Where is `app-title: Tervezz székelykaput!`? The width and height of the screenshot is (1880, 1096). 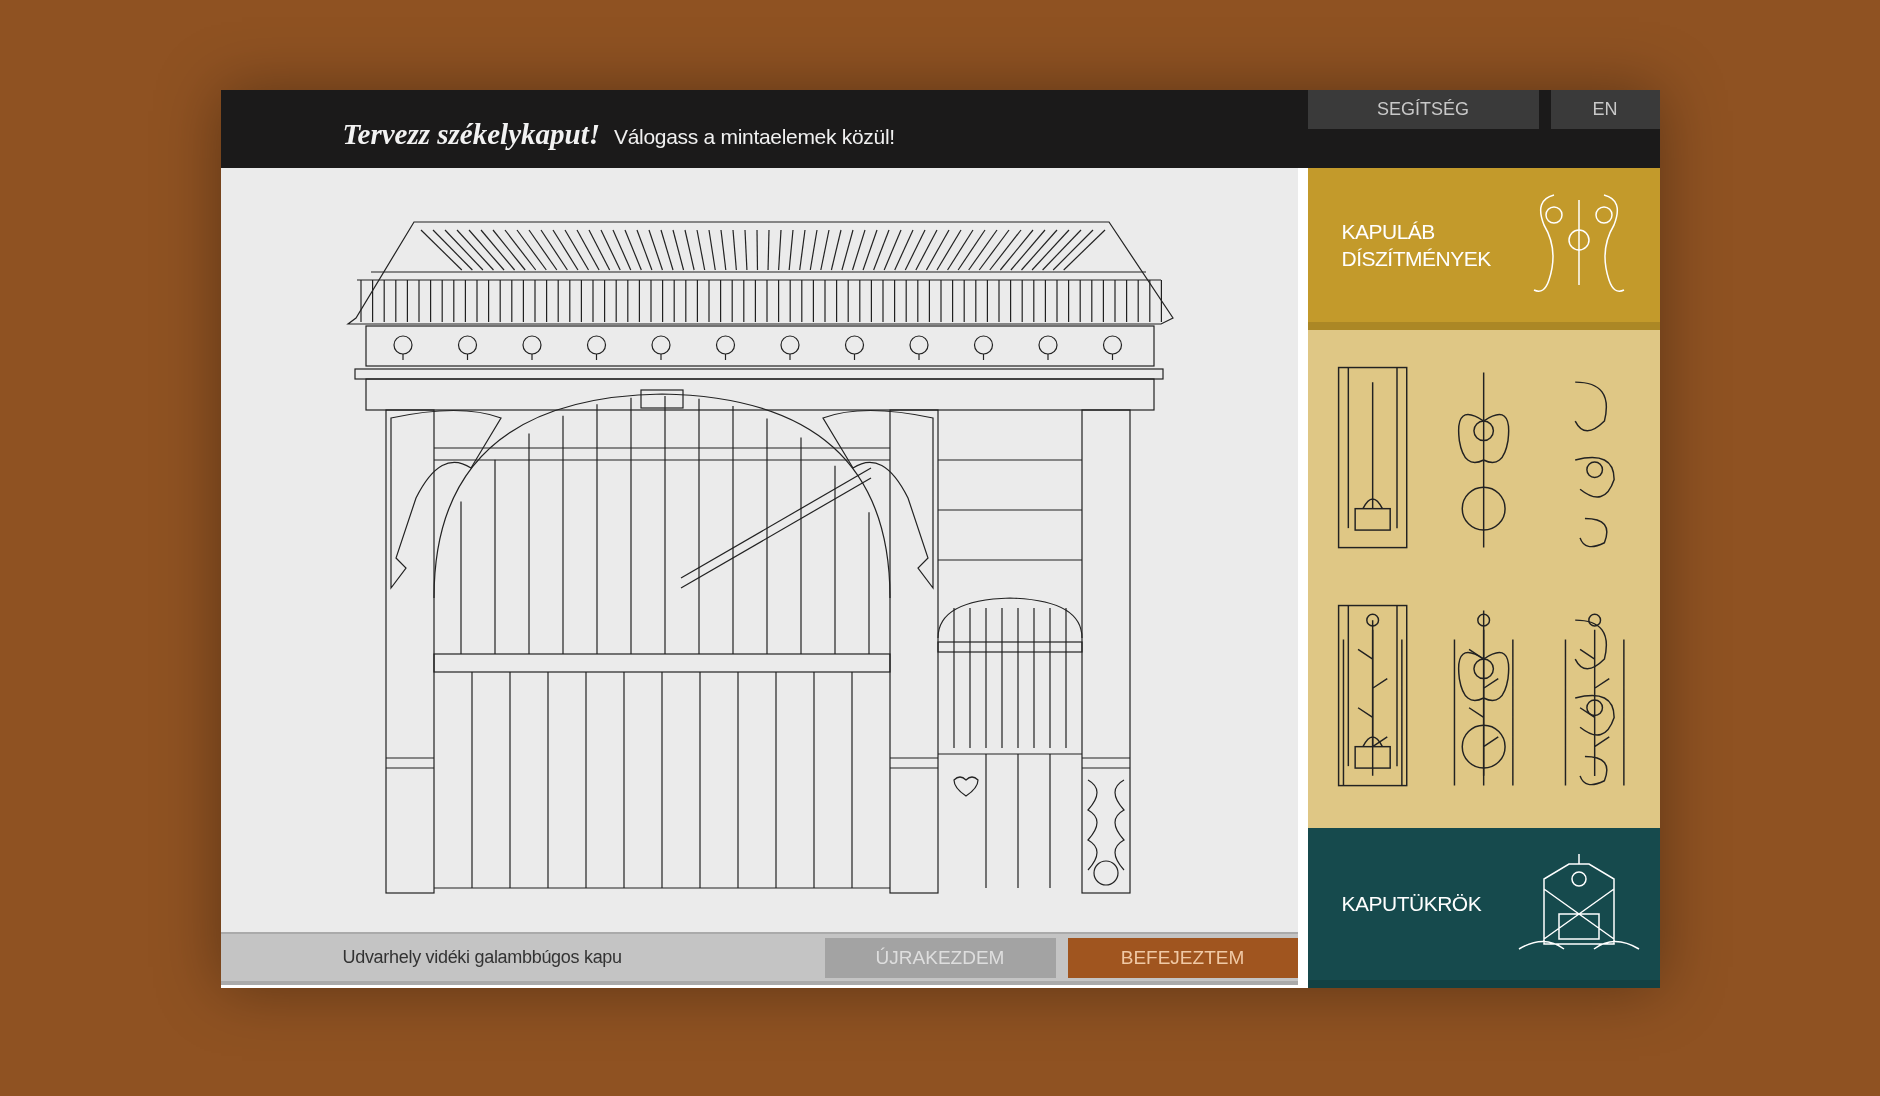 app-title: Tervezz székelykaput! is located at coordinates (471, 134).